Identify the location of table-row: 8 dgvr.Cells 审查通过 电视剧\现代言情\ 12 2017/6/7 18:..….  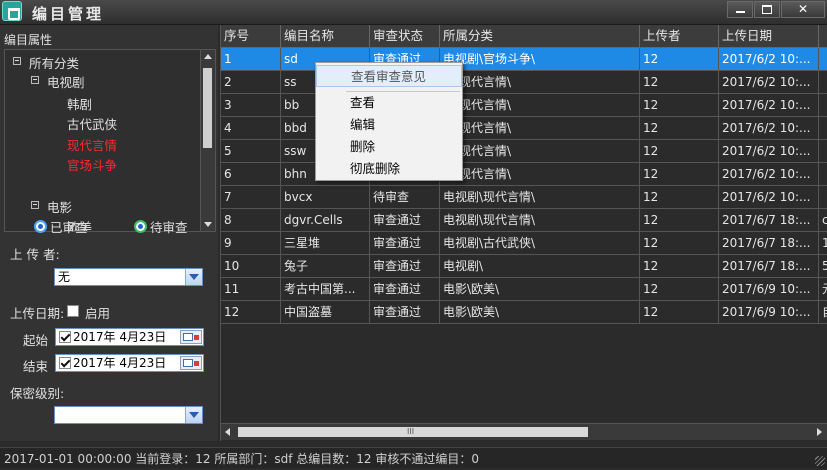
(524, 220).